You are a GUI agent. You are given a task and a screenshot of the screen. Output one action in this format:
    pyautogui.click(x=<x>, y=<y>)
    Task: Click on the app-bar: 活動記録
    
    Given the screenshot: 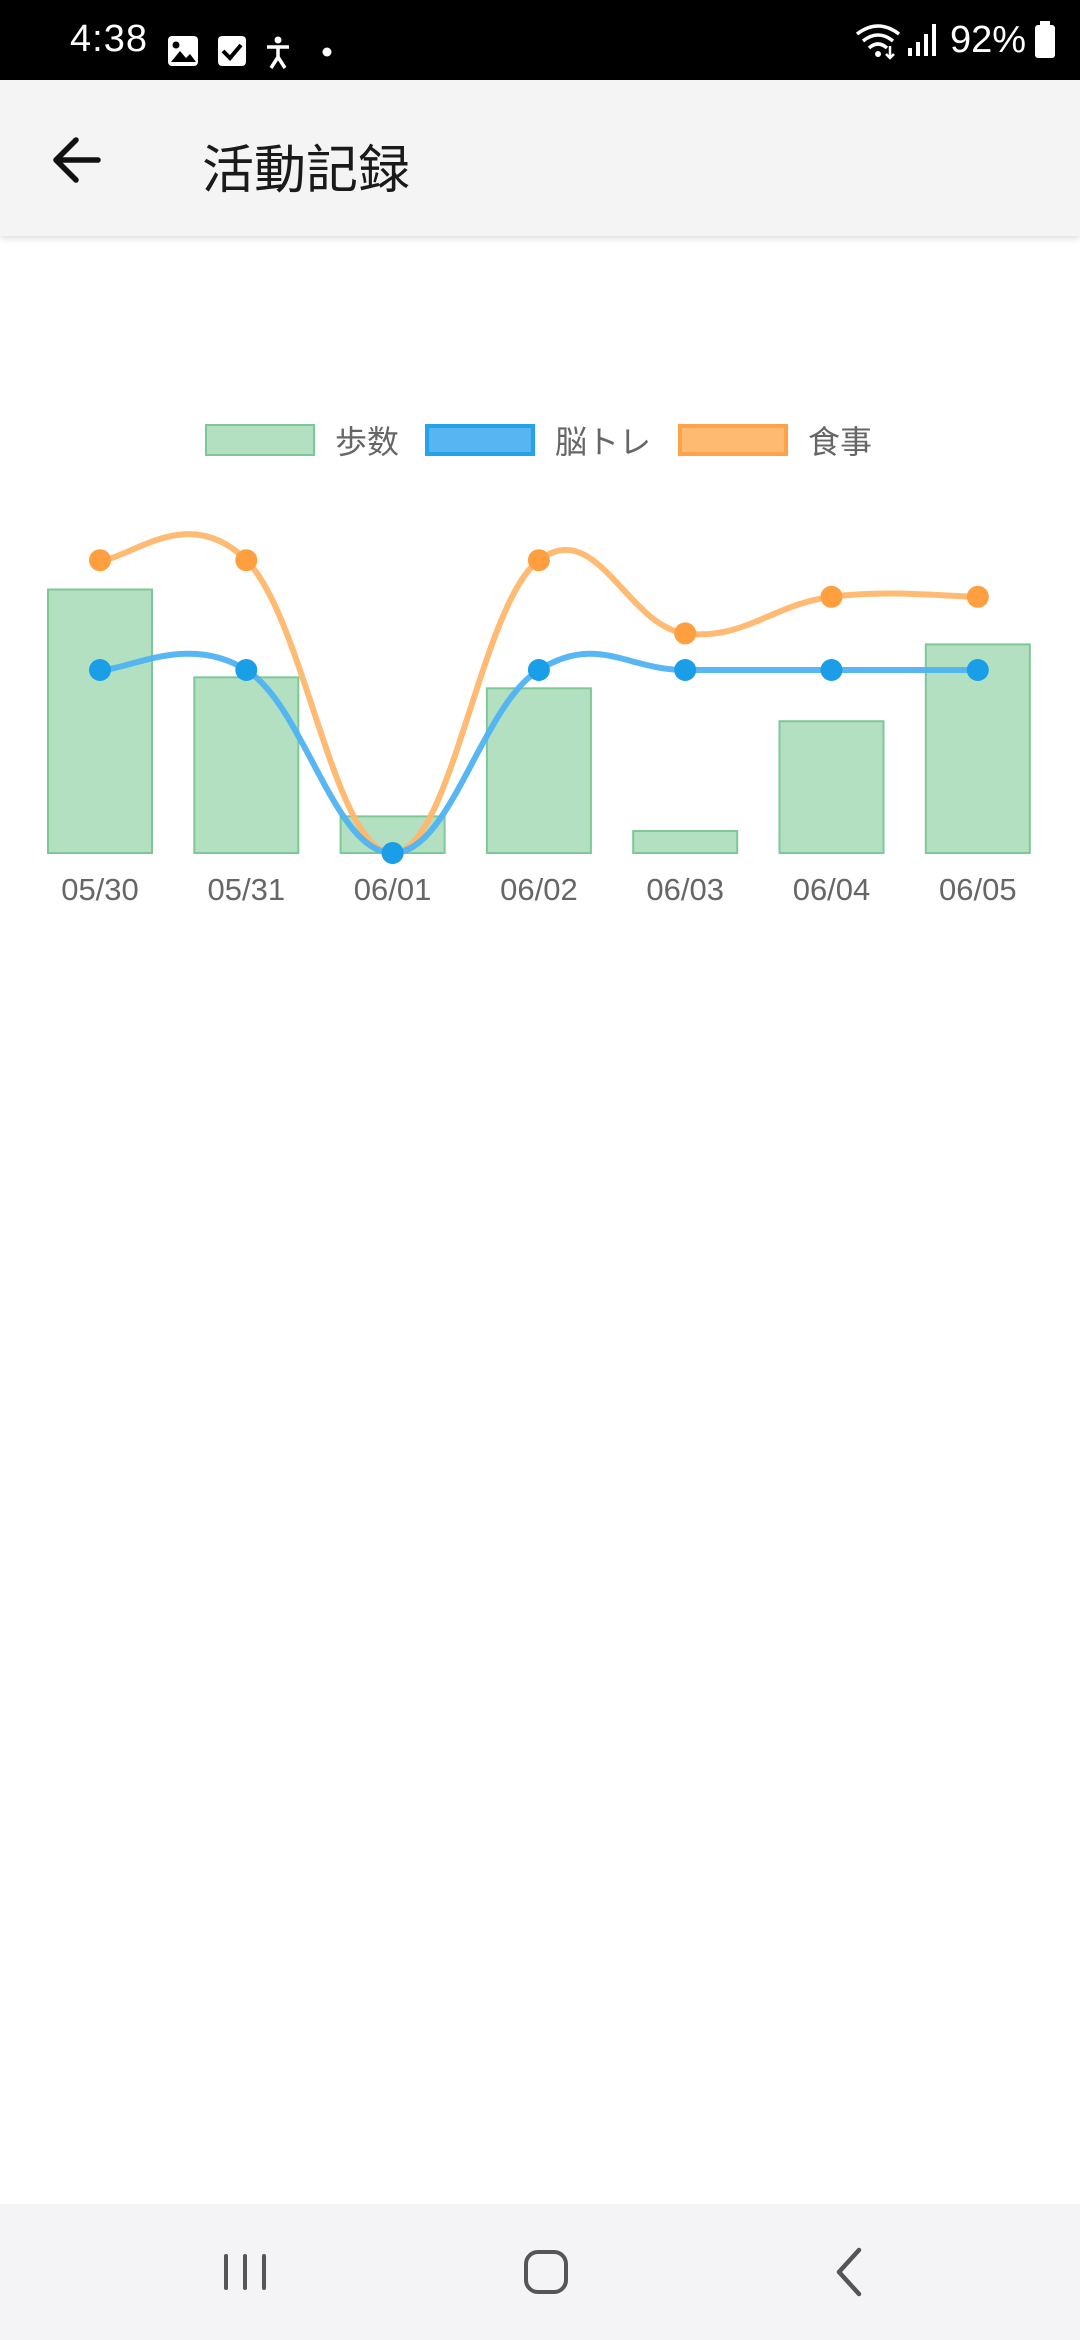 What is the action you would take?
    pyautogui.click(x=540, y=158)
    